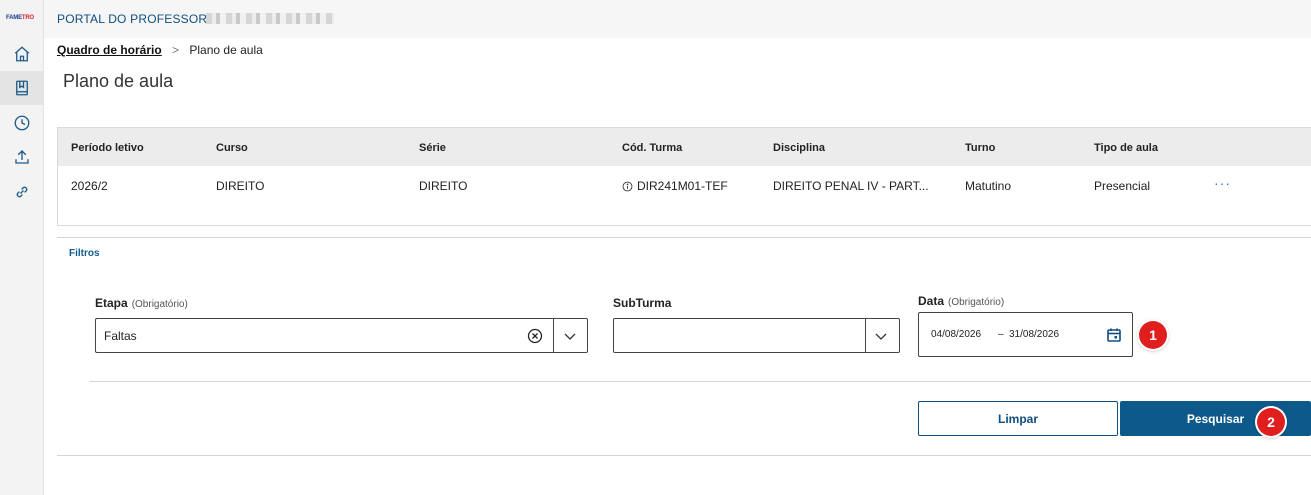 The width and height of the screenshot is (1311, 495). I want to click on sidebar-item-home, so click(21, 54).